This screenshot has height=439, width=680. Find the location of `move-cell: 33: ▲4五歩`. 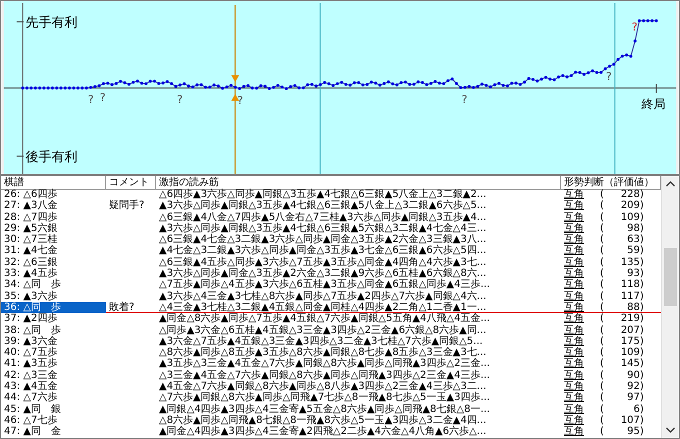

move-cell: 33: ▲4五歩 is located at coordinates (53, 274).